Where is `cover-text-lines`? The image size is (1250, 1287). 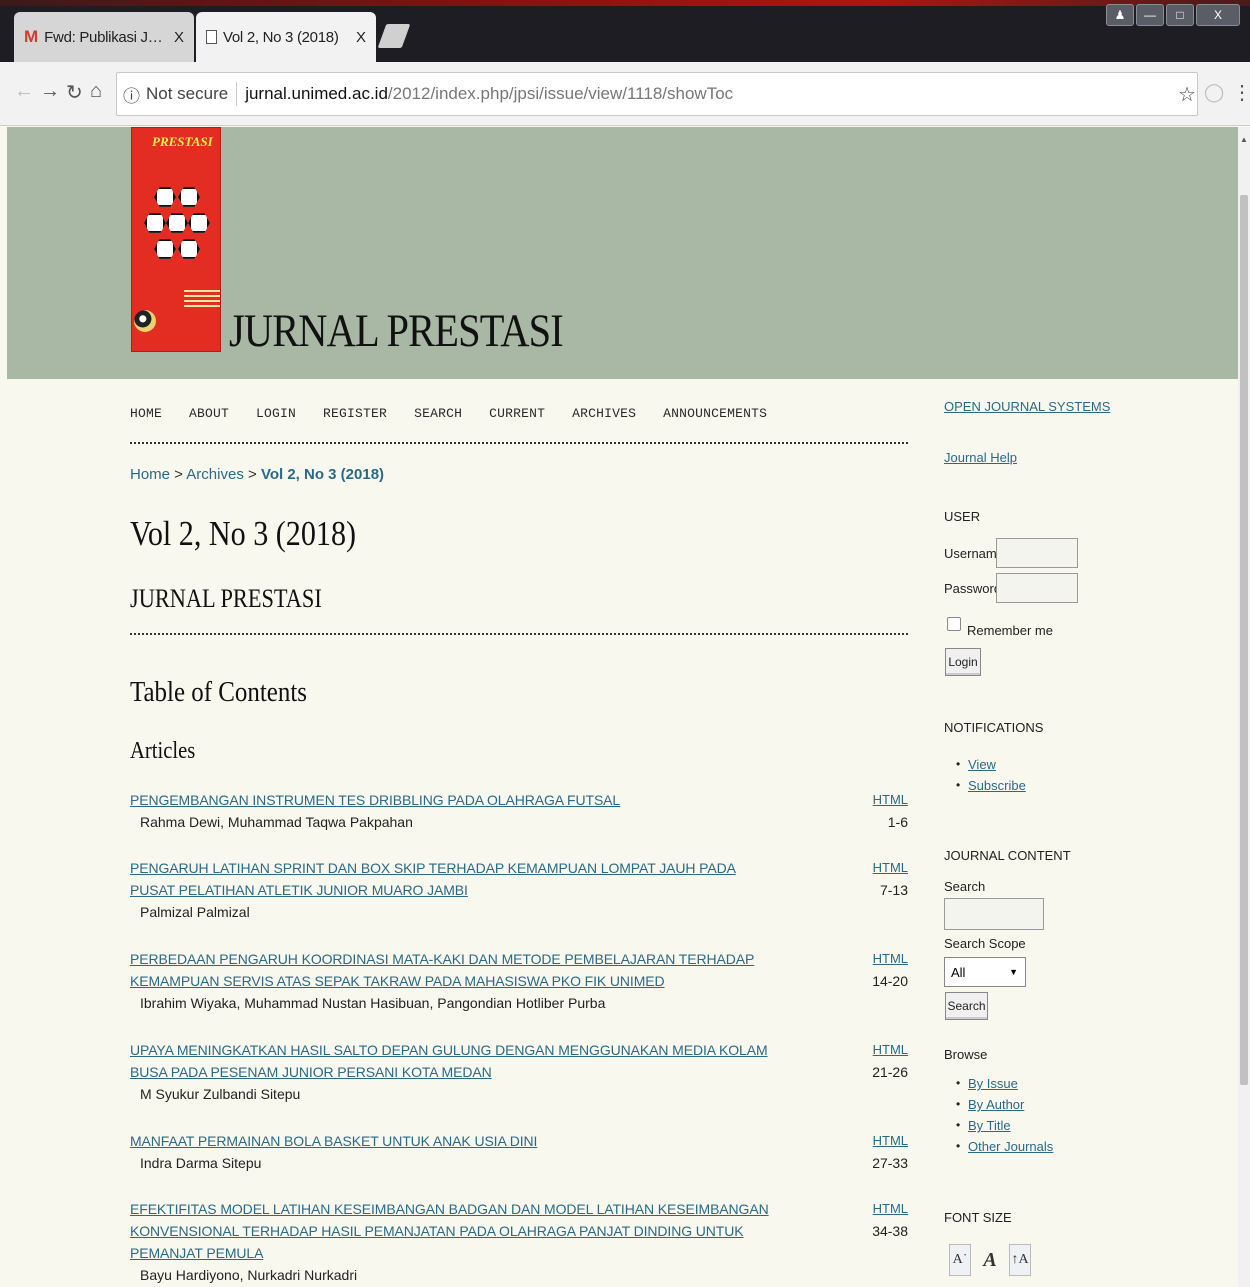
cover-text-lines is located at coordinates (202, 300).